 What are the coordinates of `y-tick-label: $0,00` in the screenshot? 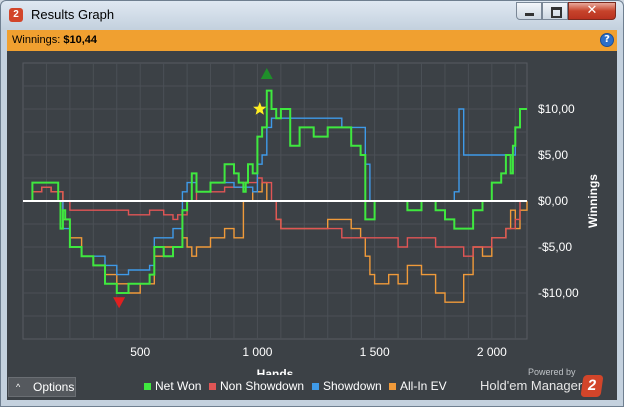 It's located at (553, 201).